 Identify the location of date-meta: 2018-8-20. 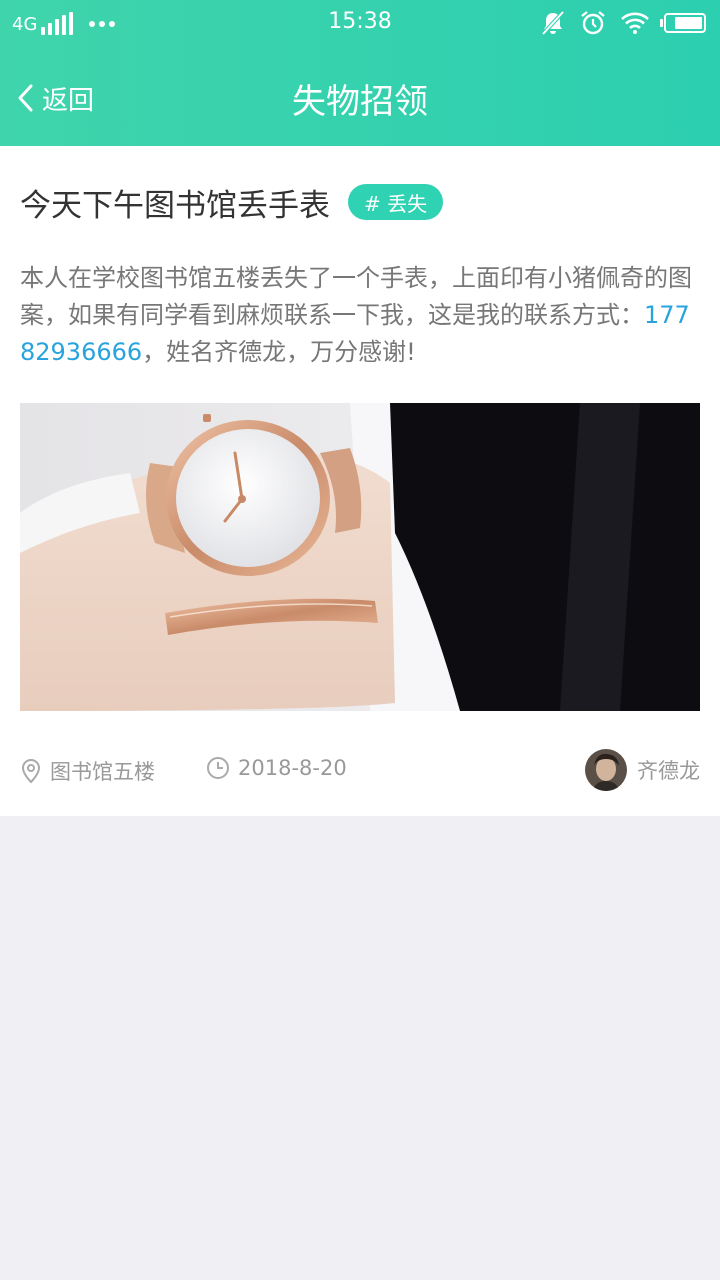
(276, 768).